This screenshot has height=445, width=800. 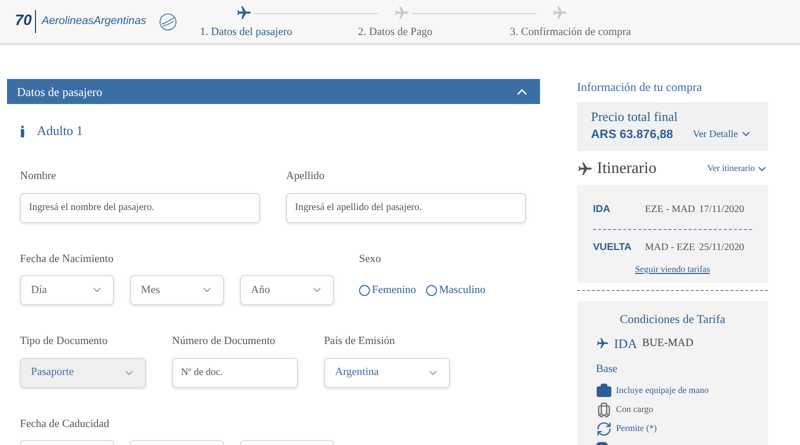 I want to click on logo-number: 70, so click(x=25, y=21).